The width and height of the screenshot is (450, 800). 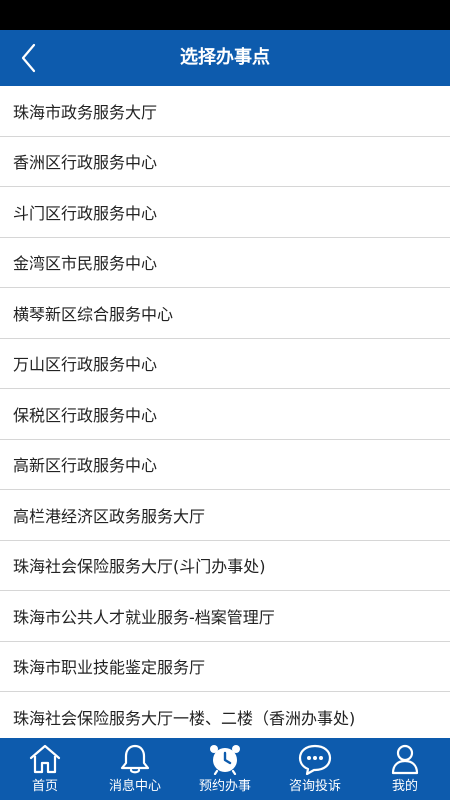 What do you see at coordinates (134, 786) in the screenshot?
I see `tab-messages-label: 消息中心` at bounding box center [134, 786].